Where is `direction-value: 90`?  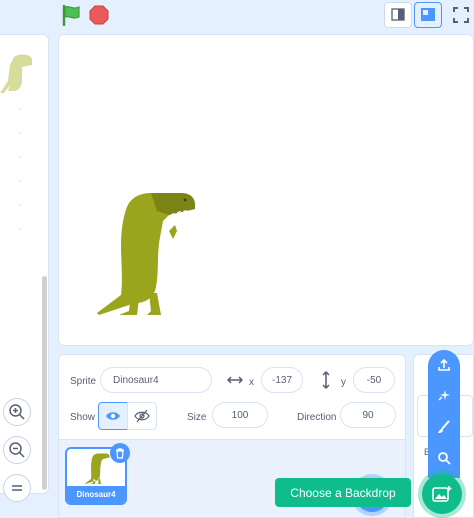
direction-value: 90 is located at coordinates (368, 415).